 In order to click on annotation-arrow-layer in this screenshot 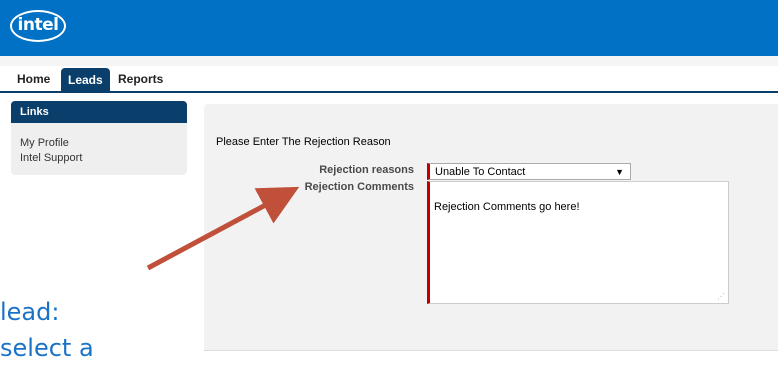, I will do `click(223, 228)`.